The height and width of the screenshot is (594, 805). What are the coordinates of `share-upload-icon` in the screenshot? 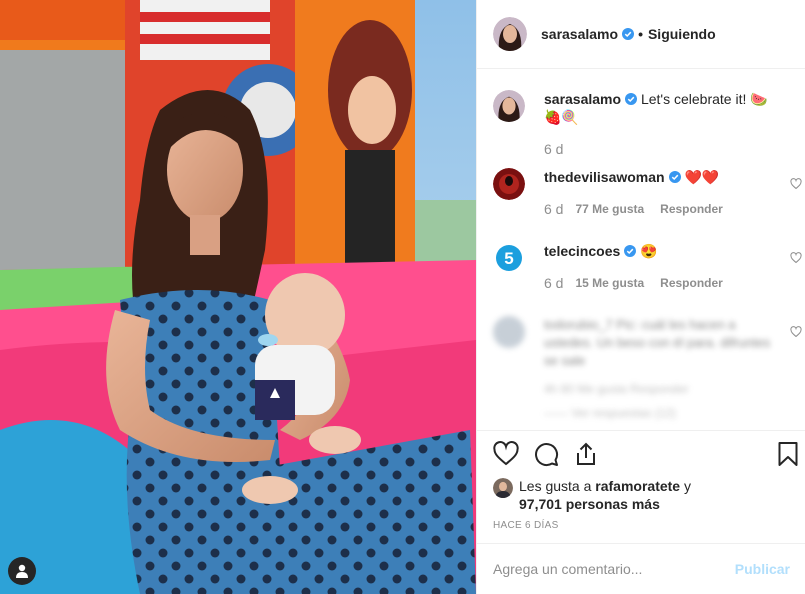 It's located at (586, 454).